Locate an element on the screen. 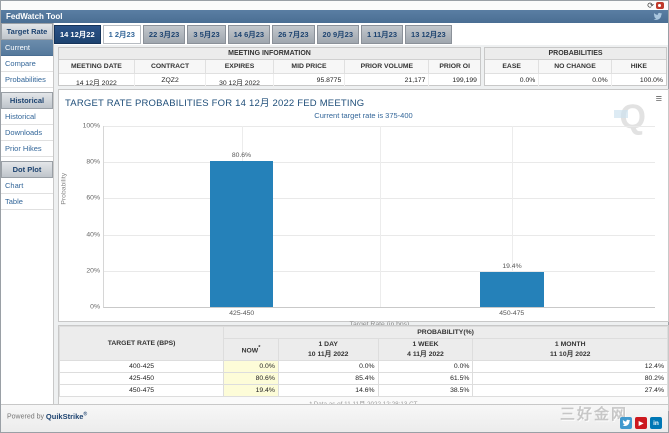 The height and width of the screenshot is (433, 669). tab-meeting-6: 20 9月23 is located at coordinates (337, 34).